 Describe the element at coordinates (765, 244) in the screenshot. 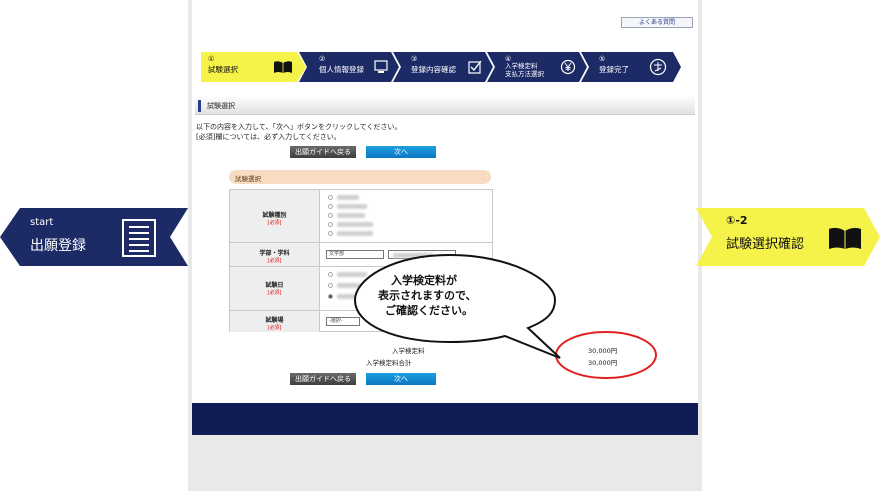

I see `current-step-title: 試験選択確認` at that location.